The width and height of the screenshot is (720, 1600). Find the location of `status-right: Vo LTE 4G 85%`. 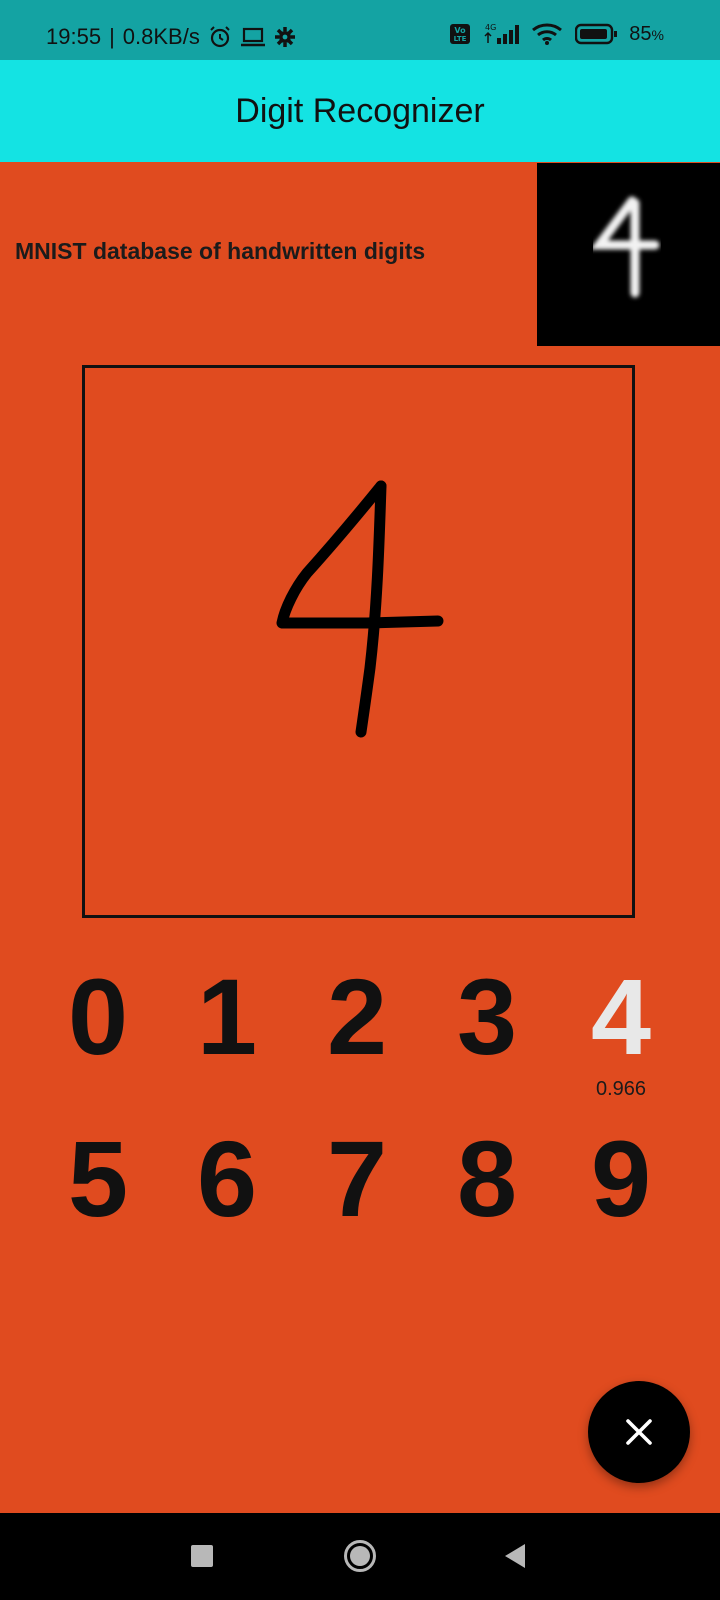

status-right: Vo LTE 4G 85% is located at coordinates (556, 34).